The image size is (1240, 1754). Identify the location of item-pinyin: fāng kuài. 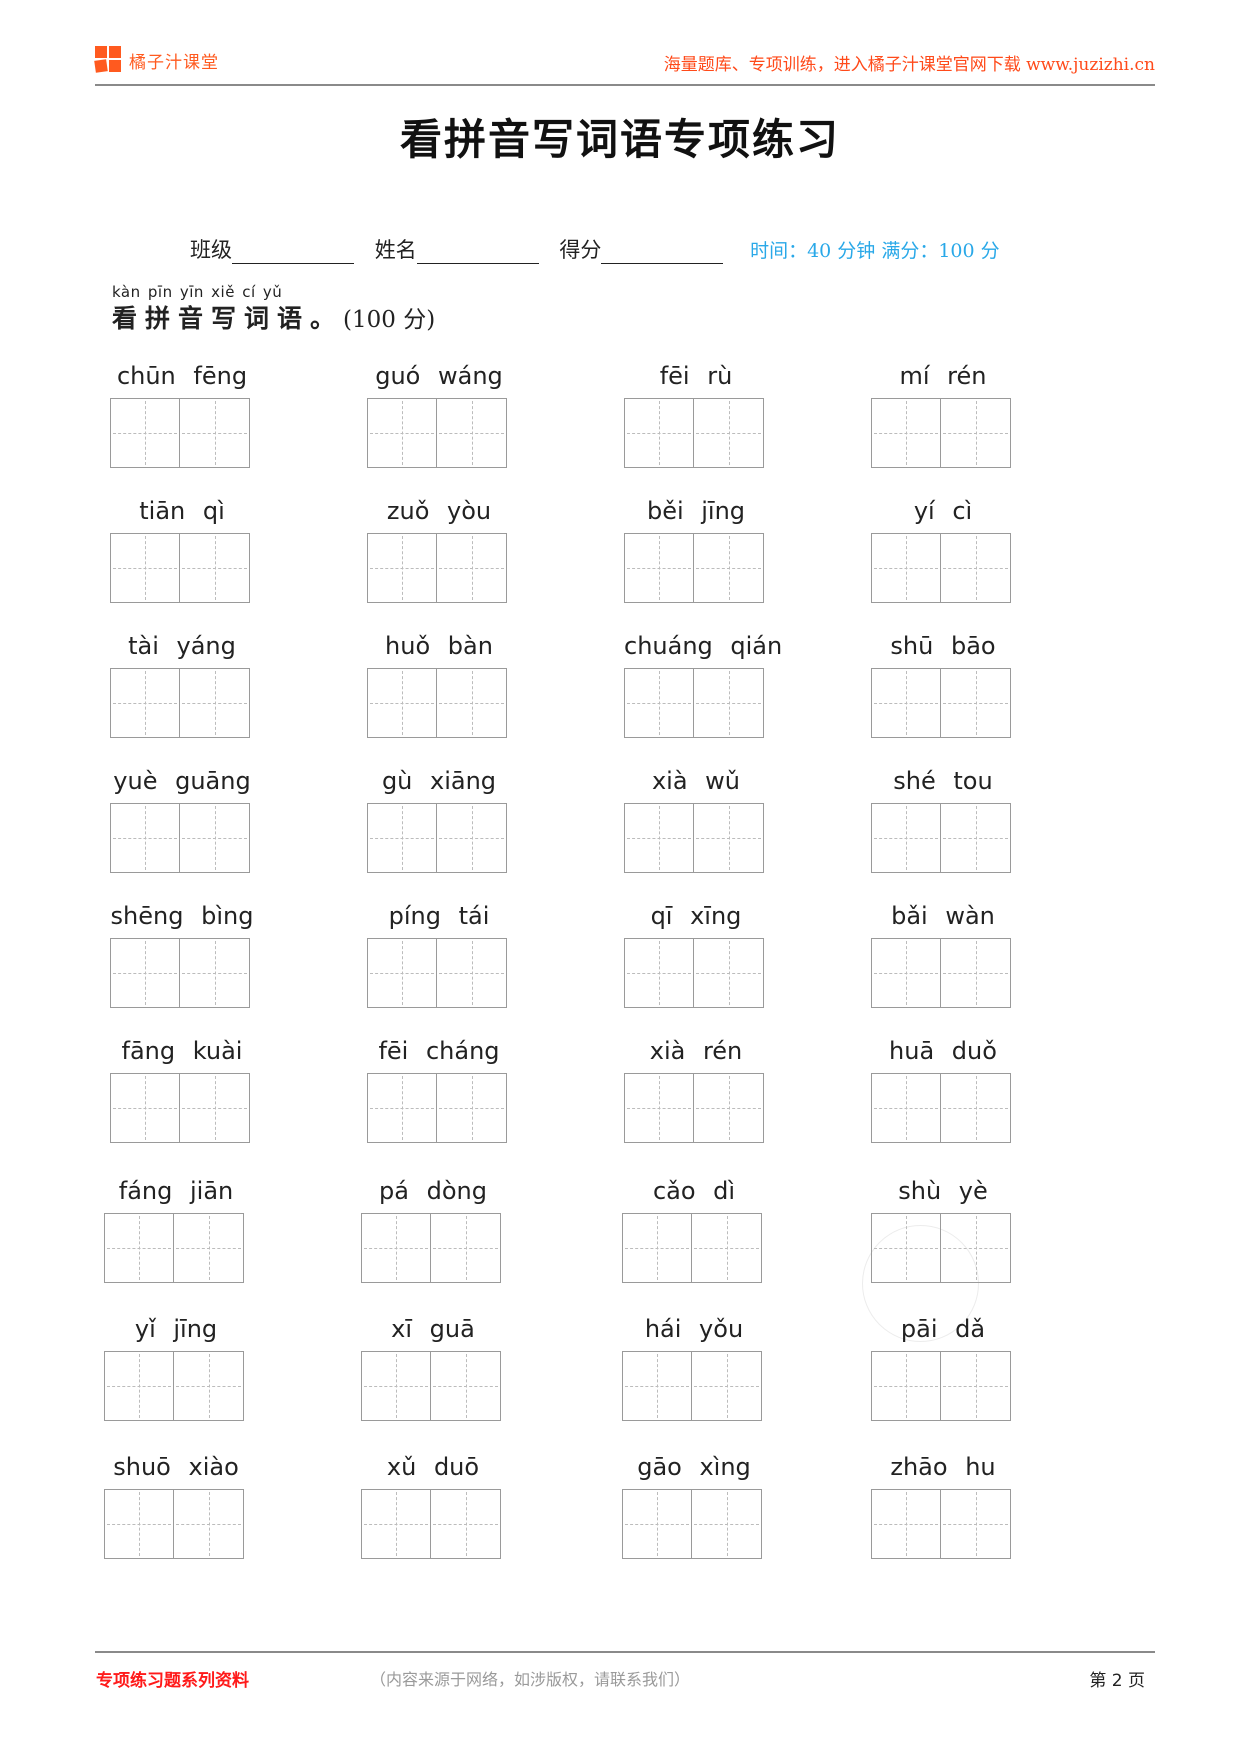
(182, 1051).